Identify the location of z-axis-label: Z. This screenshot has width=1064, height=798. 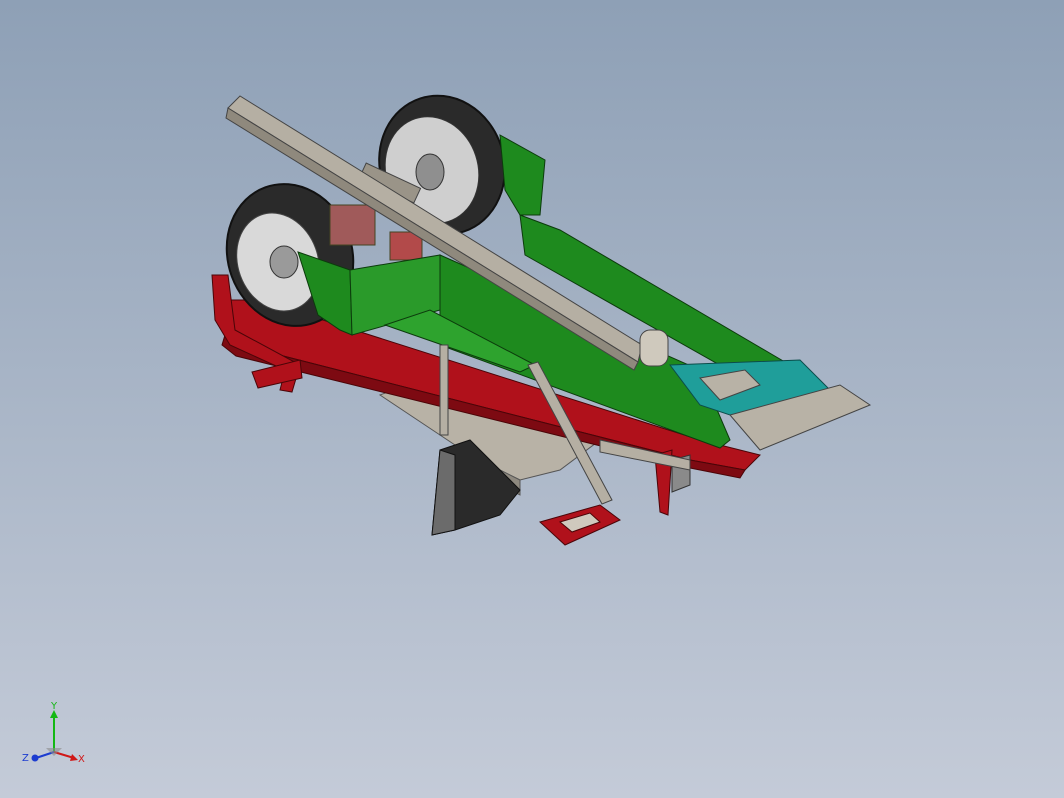
(25, 758).